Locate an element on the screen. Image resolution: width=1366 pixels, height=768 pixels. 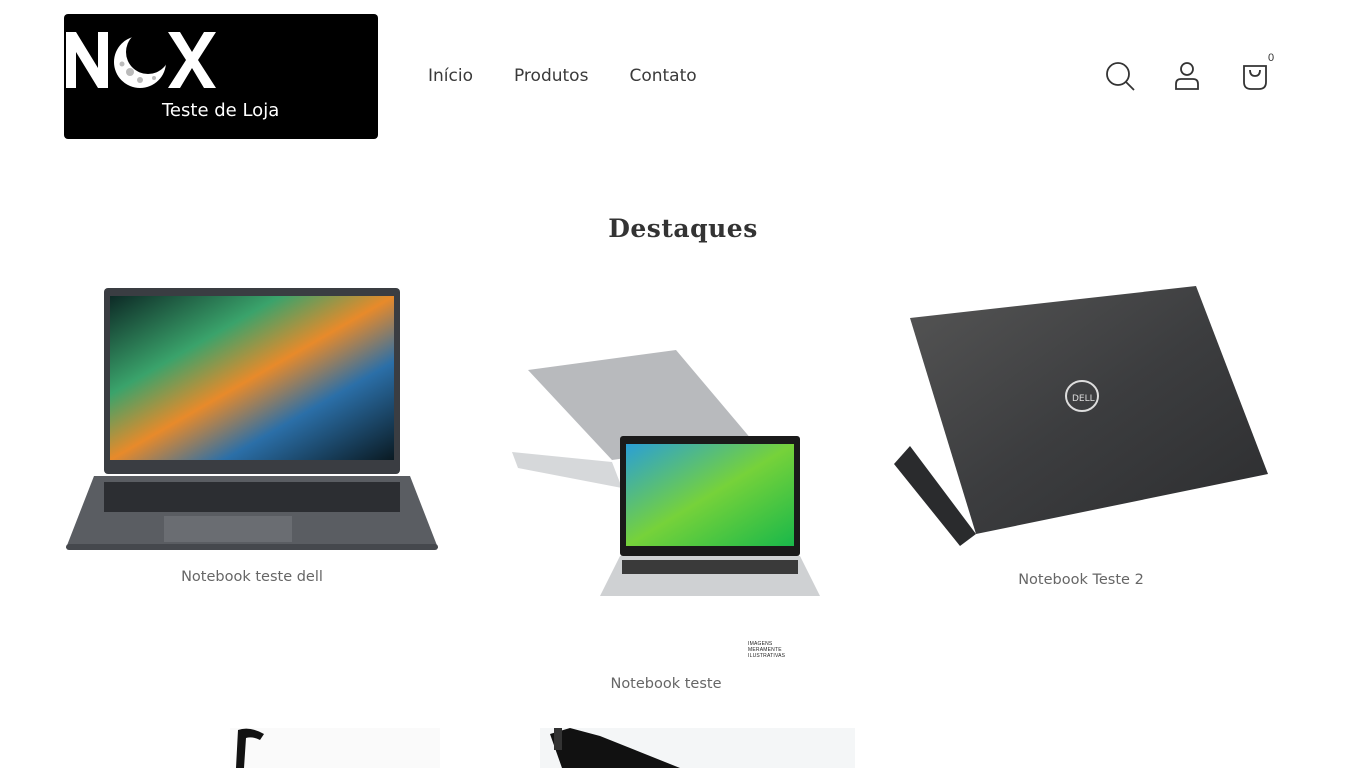
product-name: Notebook Teste 2 is located at coordinates (1081, 580).